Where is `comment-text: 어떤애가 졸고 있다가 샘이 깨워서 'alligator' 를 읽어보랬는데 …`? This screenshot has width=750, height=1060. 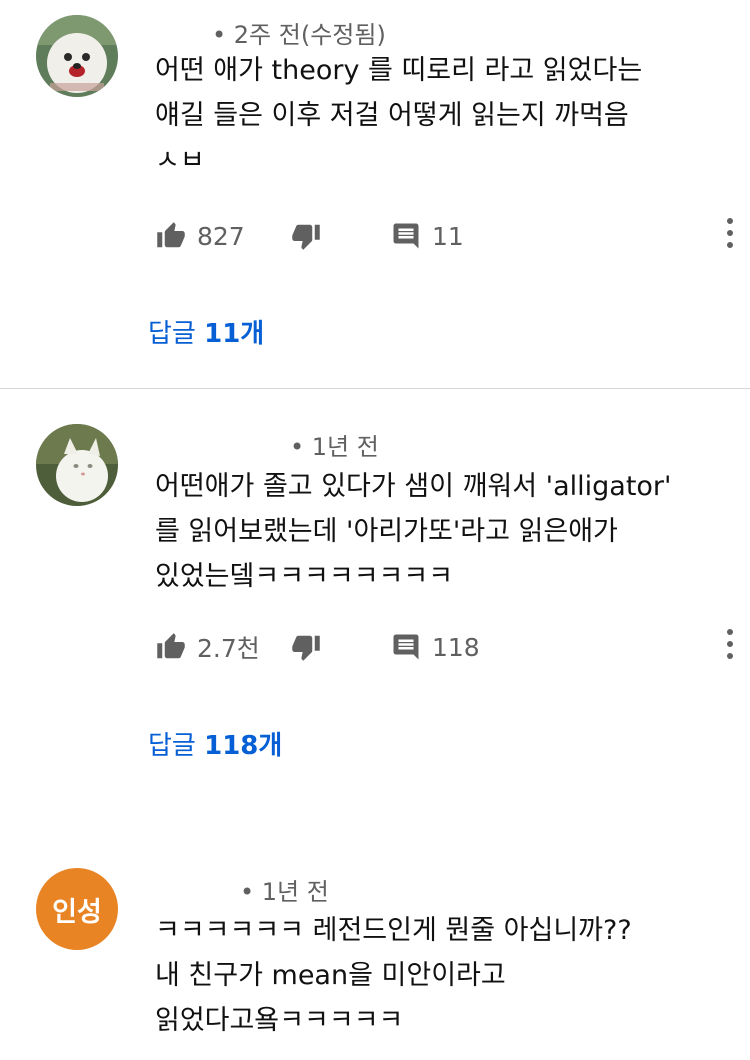 comment-text: 어떤애가 졸고 있다가 샘이 깨워서 'alligator' 를 읽어보랬는데 … is located at coordinates (440, 531).